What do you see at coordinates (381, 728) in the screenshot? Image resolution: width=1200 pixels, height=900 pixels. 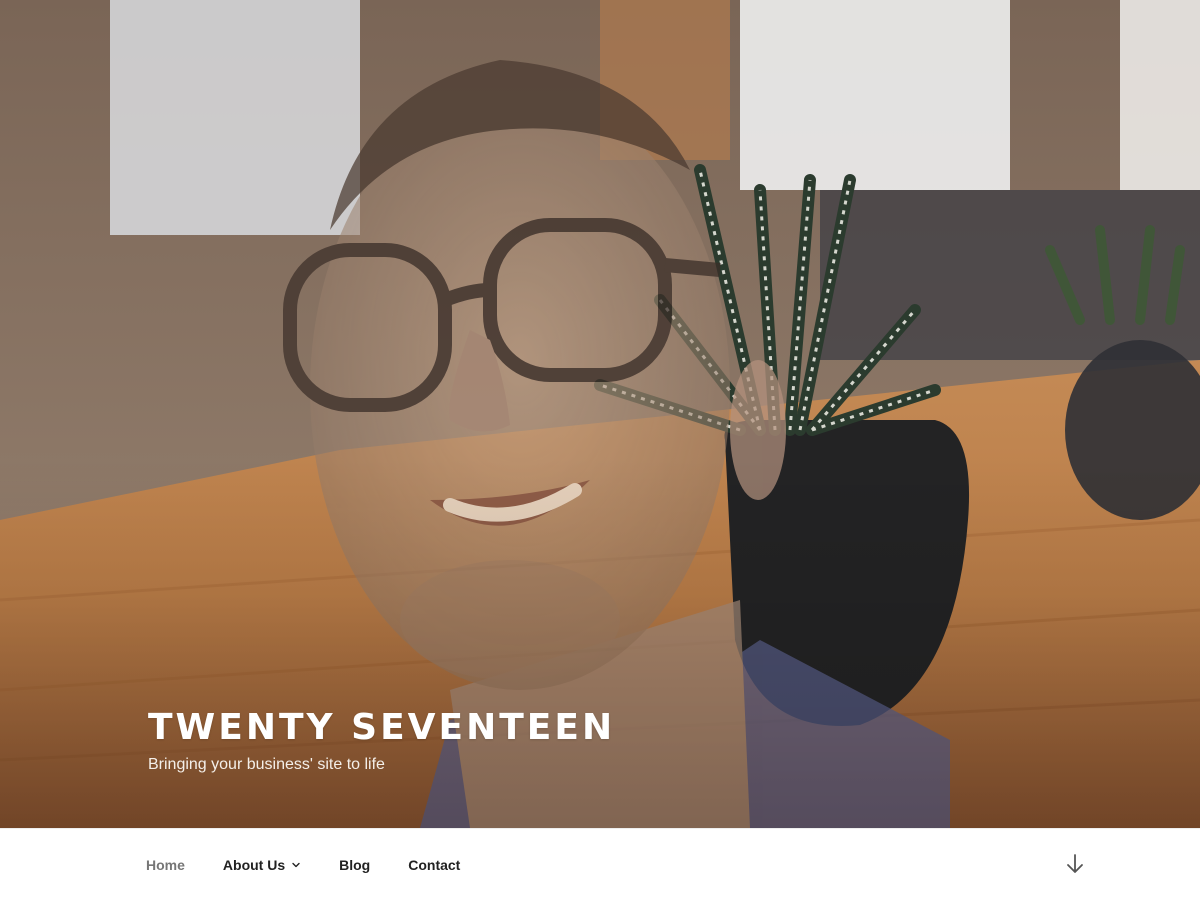 I see `site-title: TWENTY SEVENTEEN` at bounding box center [381, 728].